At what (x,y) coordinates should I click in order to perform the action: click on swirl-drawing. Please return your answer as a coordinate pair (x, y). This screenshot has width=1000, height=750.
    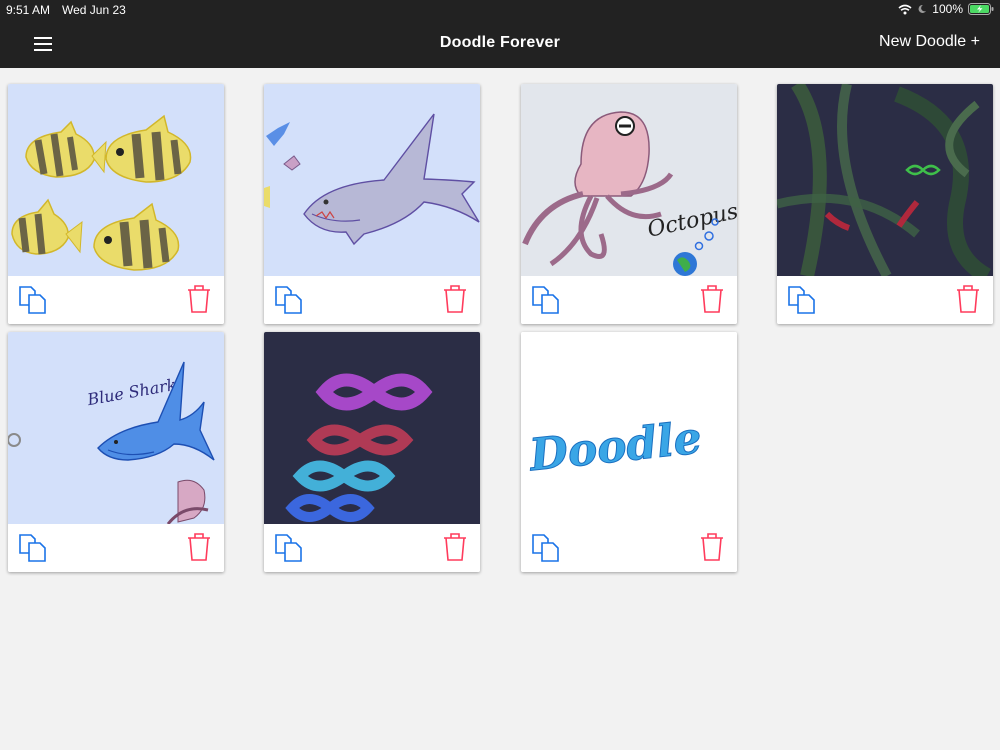
    Looking at the image, I should click on (885, 180).